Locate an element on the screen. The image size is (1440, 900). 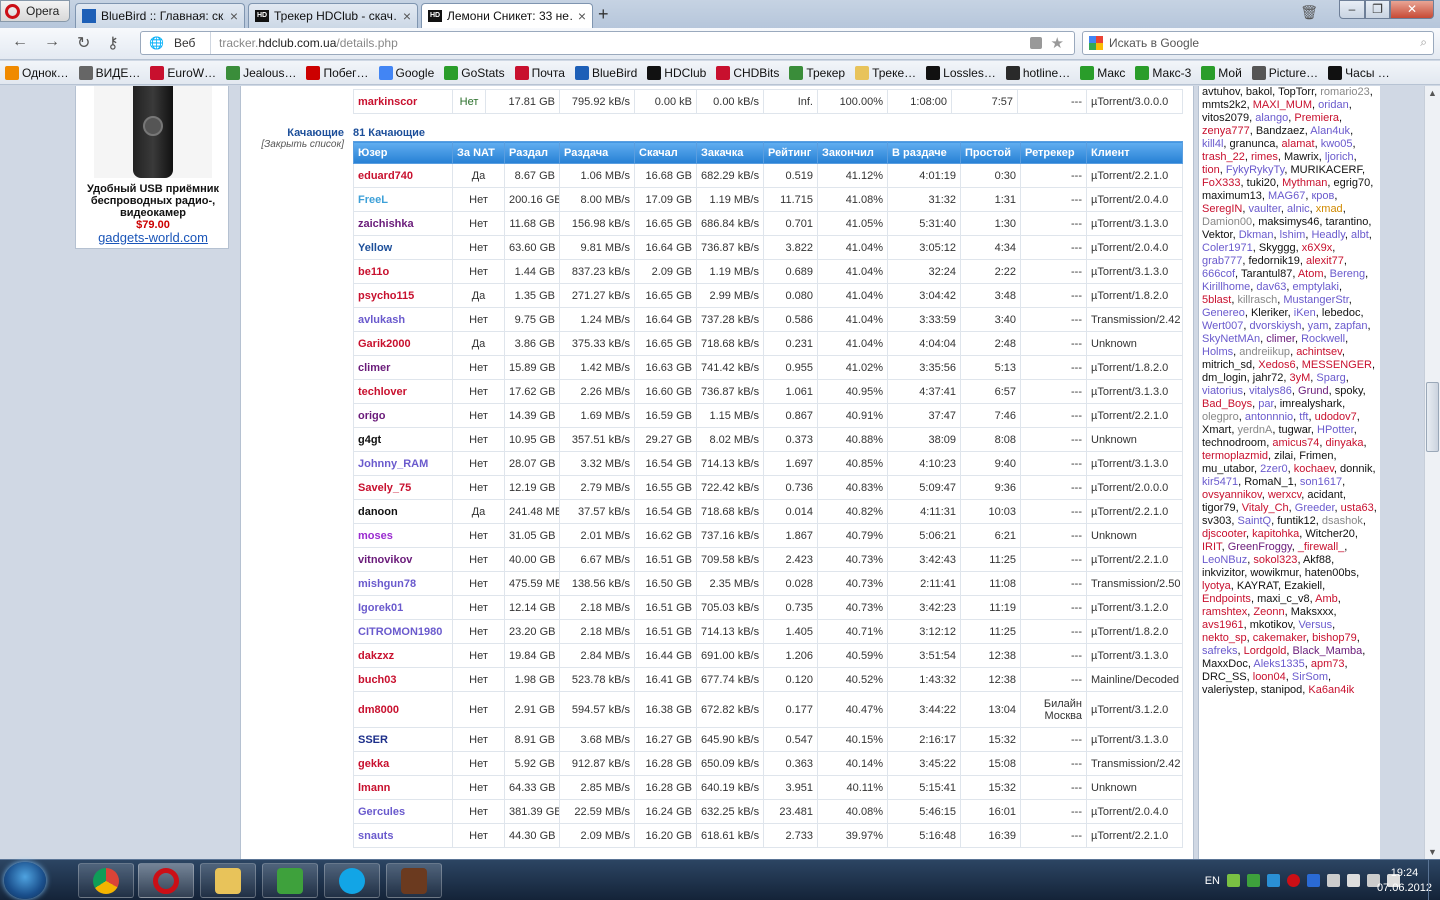
peer-username: be11o is located at coordinates (403, 271).